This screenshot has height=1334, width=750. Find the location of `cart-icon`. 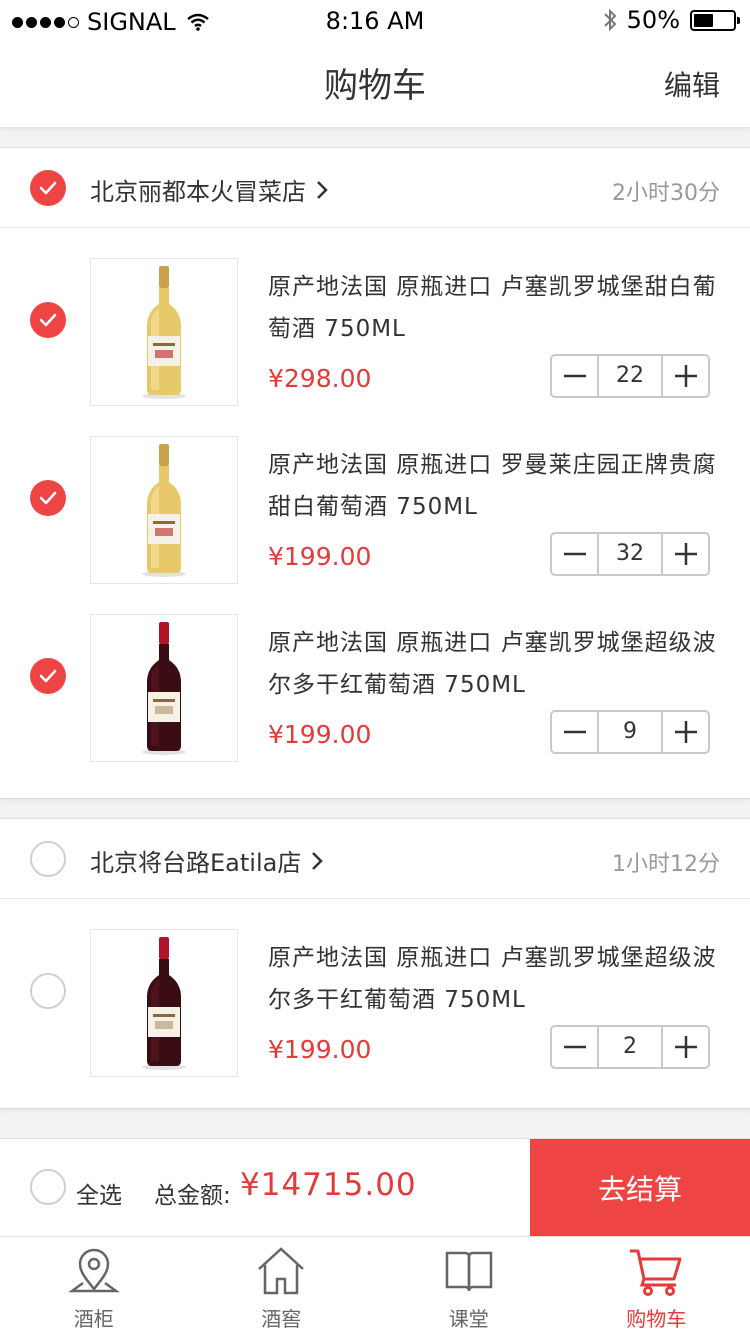

cart-icon is located at coordinates (656, 1272).